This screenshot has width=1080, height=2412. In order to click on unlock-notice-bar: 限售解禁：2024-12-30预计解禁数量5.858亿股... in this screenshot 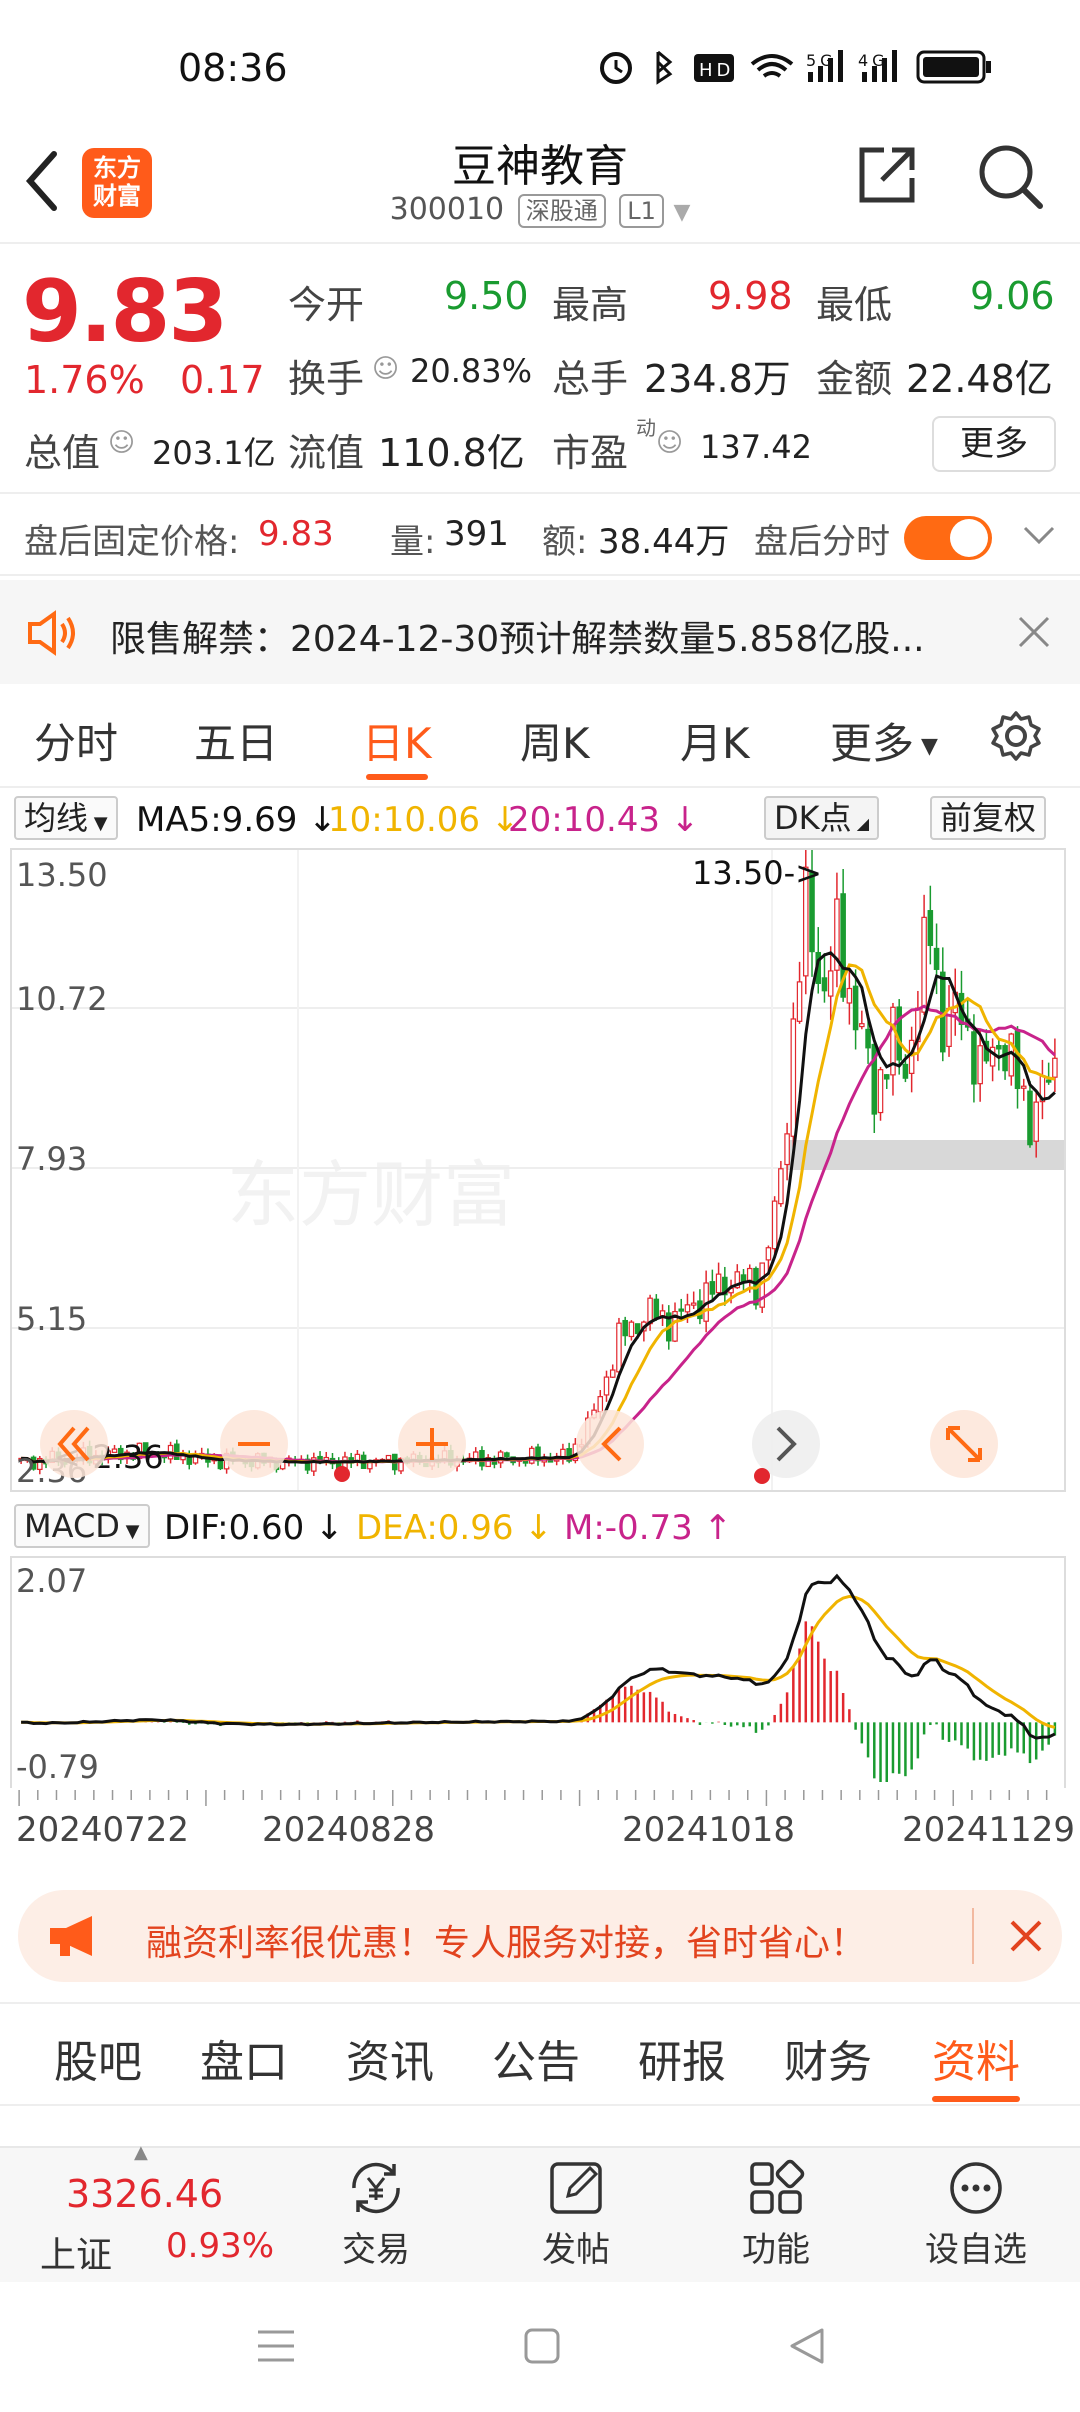, I will do `click(540, 632)`.